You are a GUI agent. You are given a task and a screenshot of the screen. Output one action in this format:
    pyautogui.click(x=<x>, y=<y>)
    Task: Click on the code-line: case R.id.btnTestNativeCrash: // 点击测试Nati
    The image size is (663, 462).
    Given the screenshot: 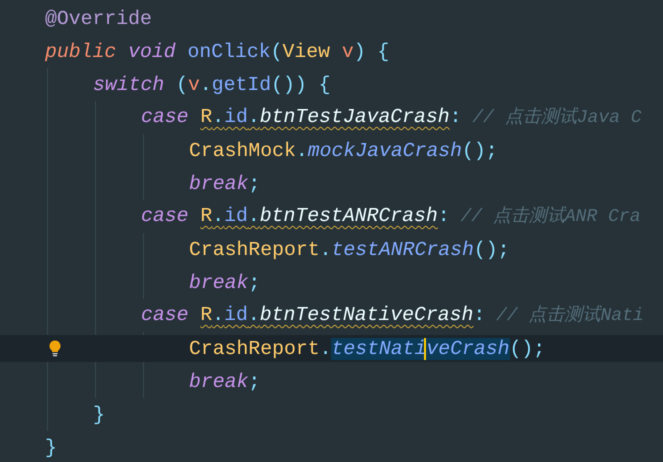 What is the action you would take?
    pyautogui.click(x=392, y=315)
    